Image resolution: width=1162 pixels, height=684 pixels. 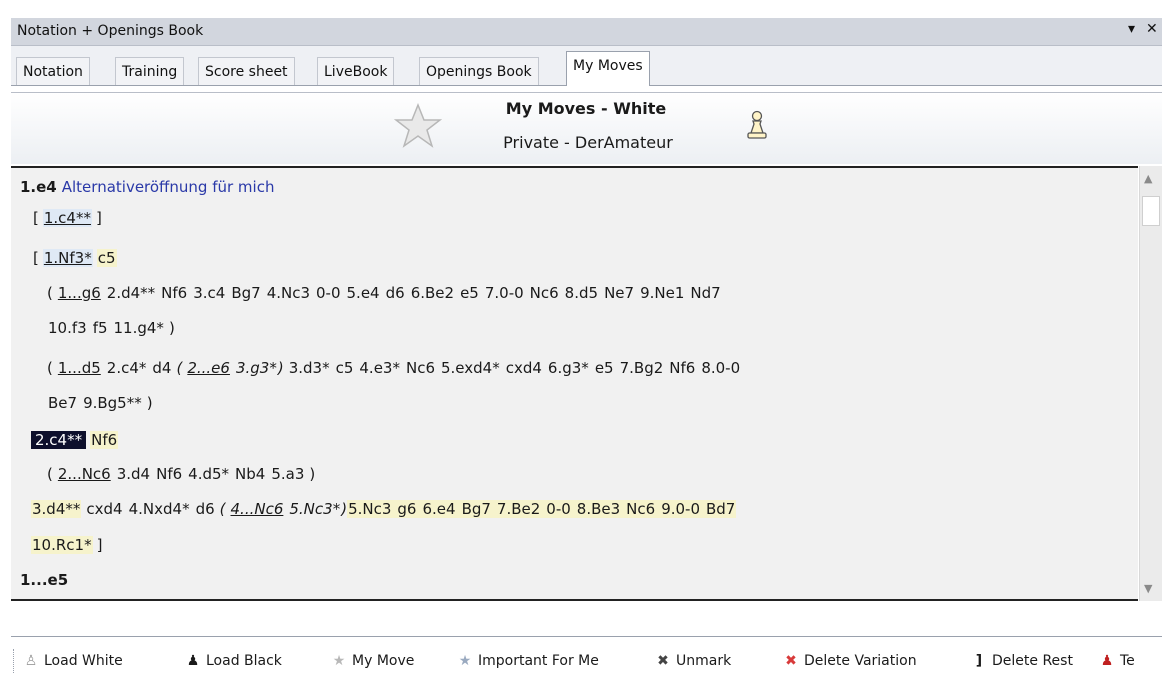 I want to click on move: 5.e4, so click(x=363, y=293).